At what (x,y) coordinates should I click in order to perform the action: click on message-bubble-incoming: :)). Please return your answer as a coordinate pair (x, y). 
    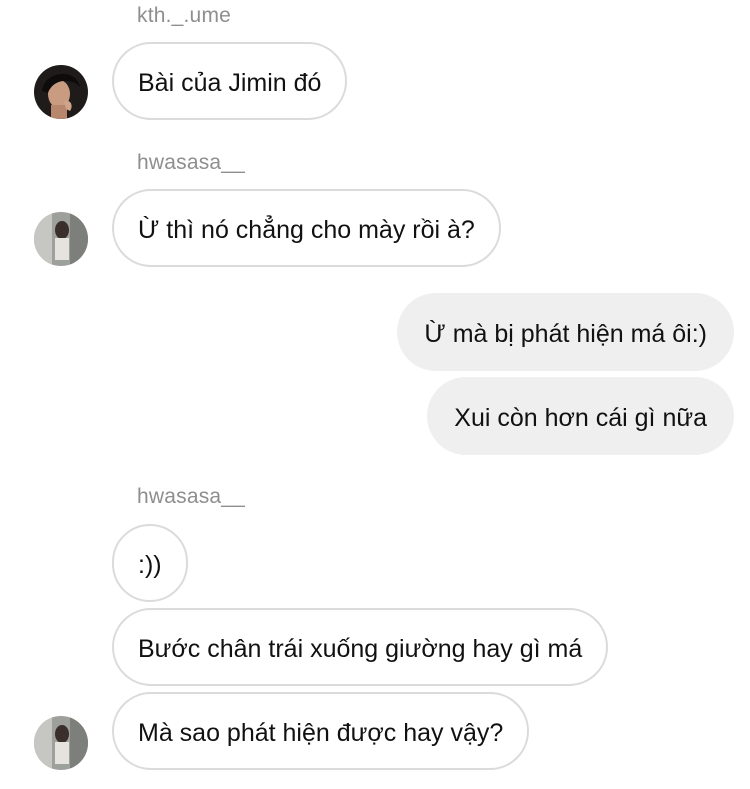
    Looking at the image, I should click on (150, 563).